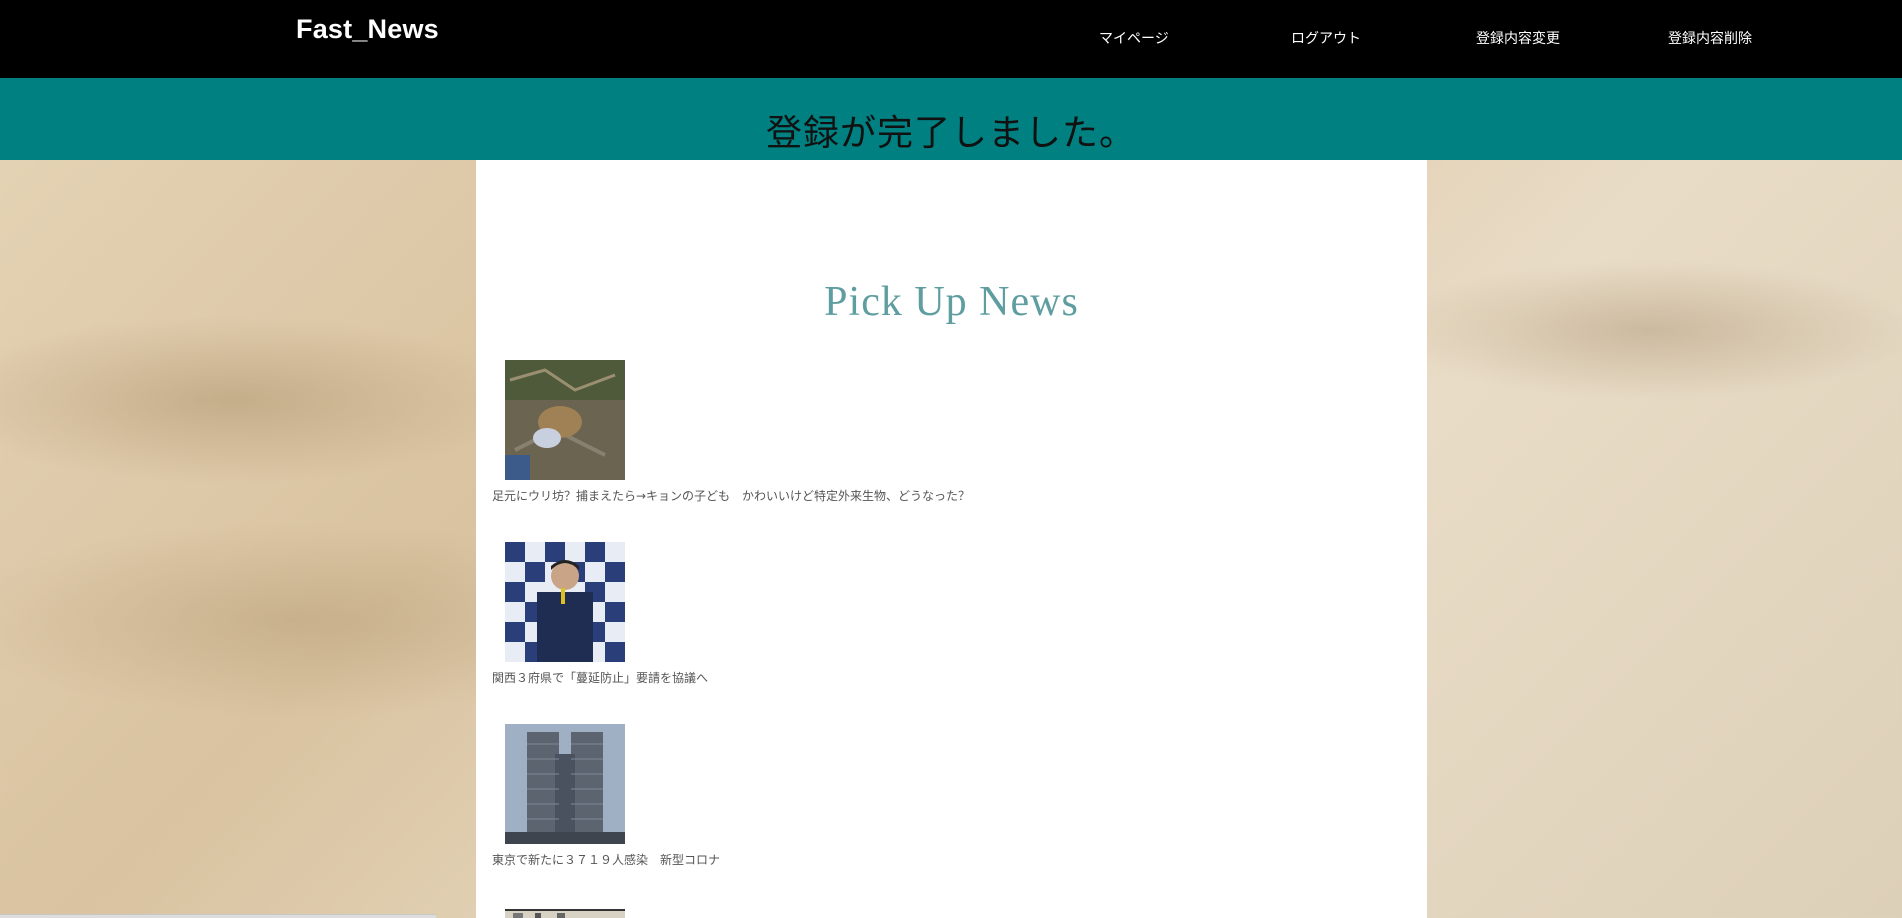 The height and width of the screenshot is (918, 1902). I want to click on main-nav: マイページ ログアウト 登録内容変更 登録内容削除, so click(951, 38).